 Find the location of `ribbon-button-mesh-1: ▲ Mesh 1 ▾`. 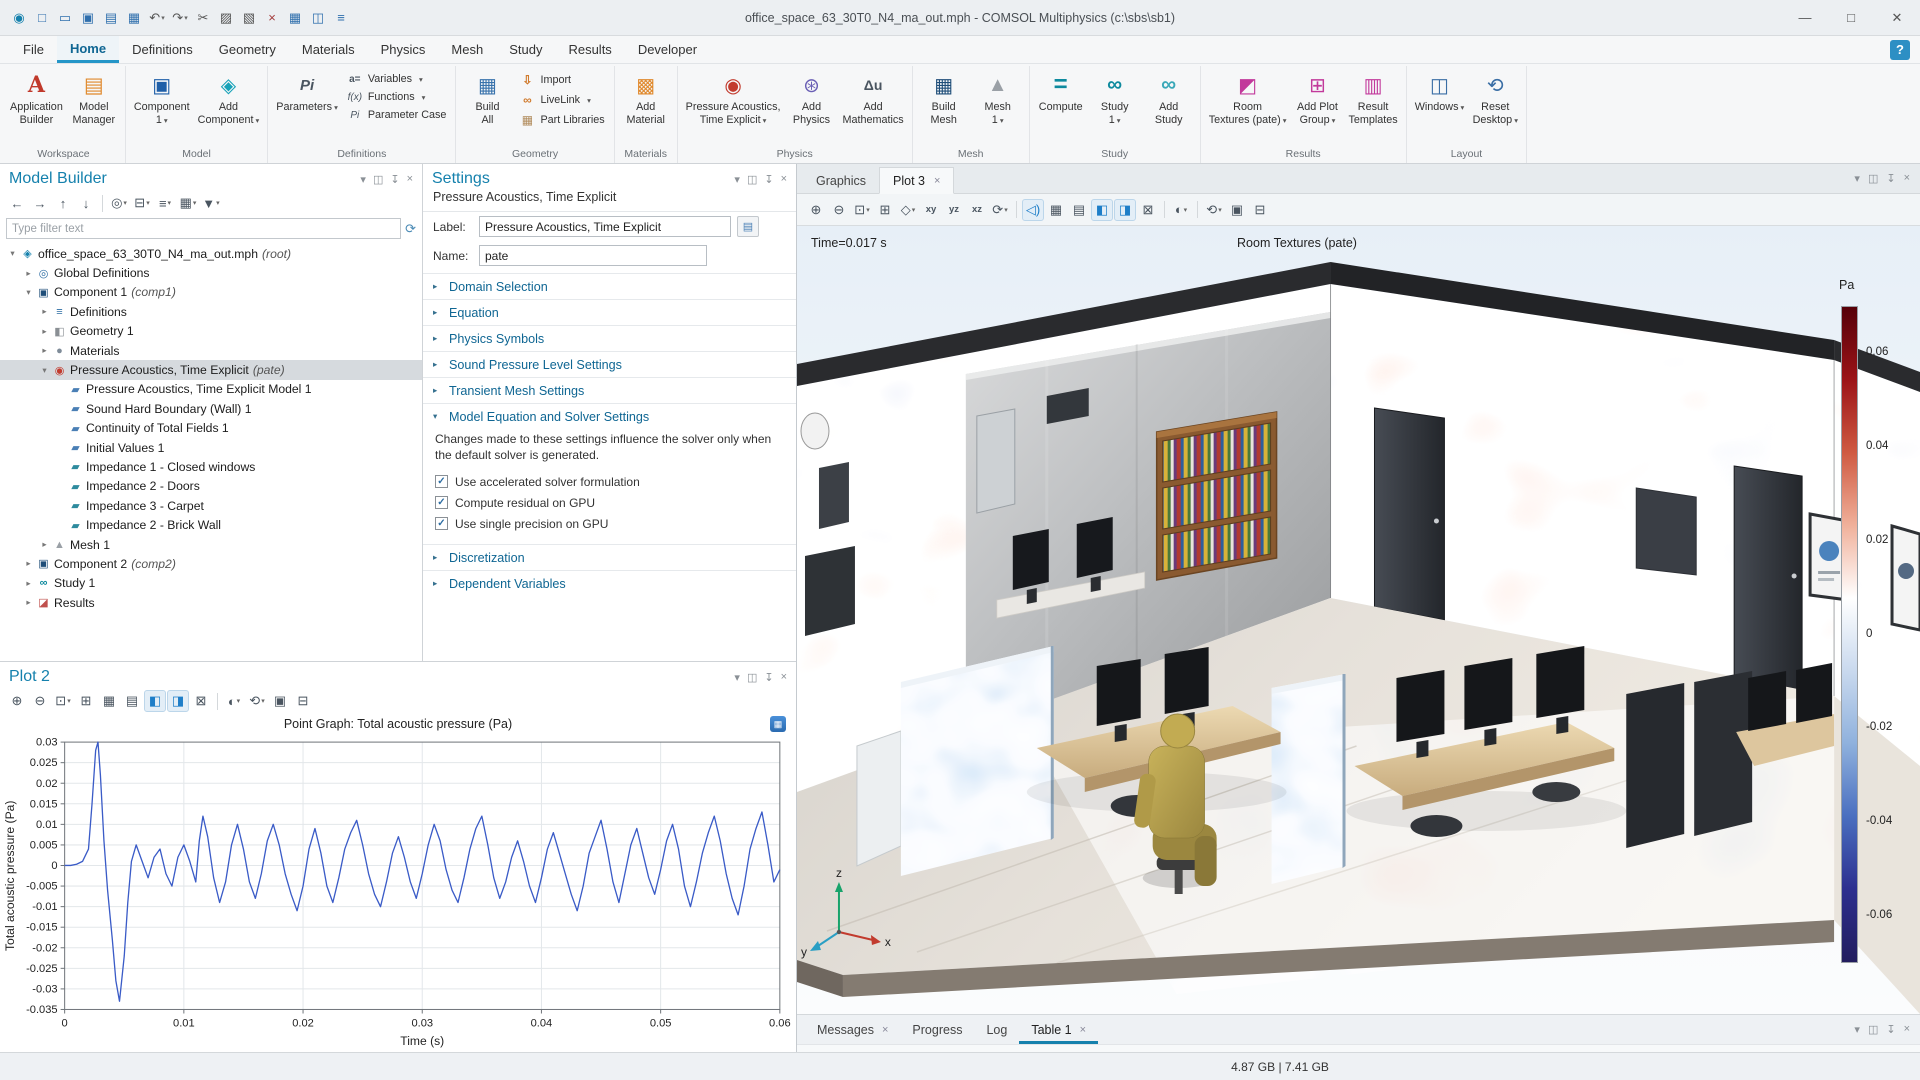

ribbon-button-mesh-1: ▲ Mesh 1 ▾ is located at coordinates (998, 97).